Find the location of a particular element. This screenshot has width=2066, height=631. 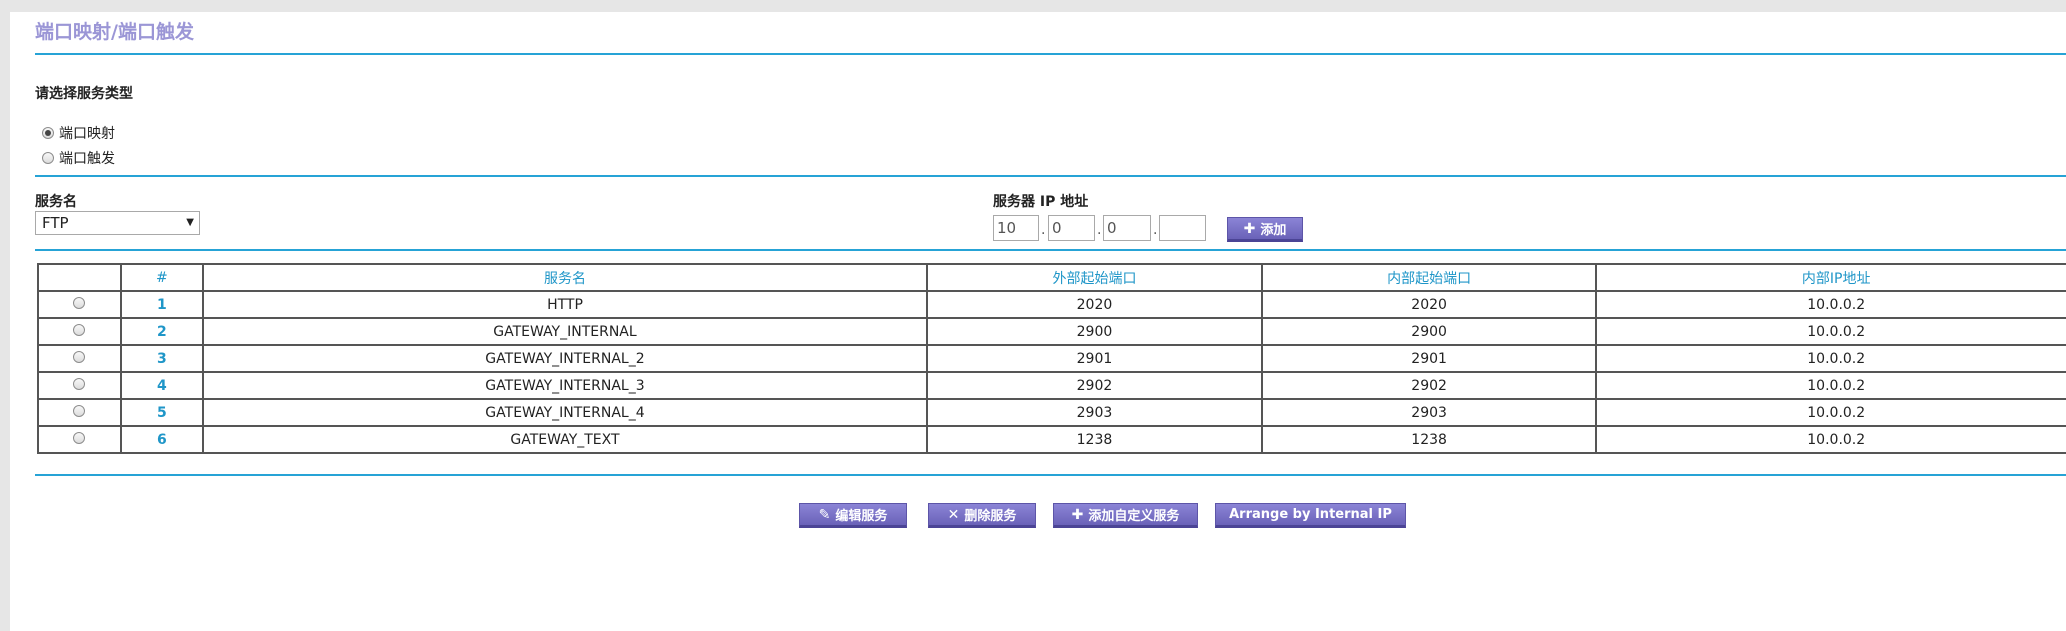

radio-button-port-triggering is located at coordinates (48, 158).